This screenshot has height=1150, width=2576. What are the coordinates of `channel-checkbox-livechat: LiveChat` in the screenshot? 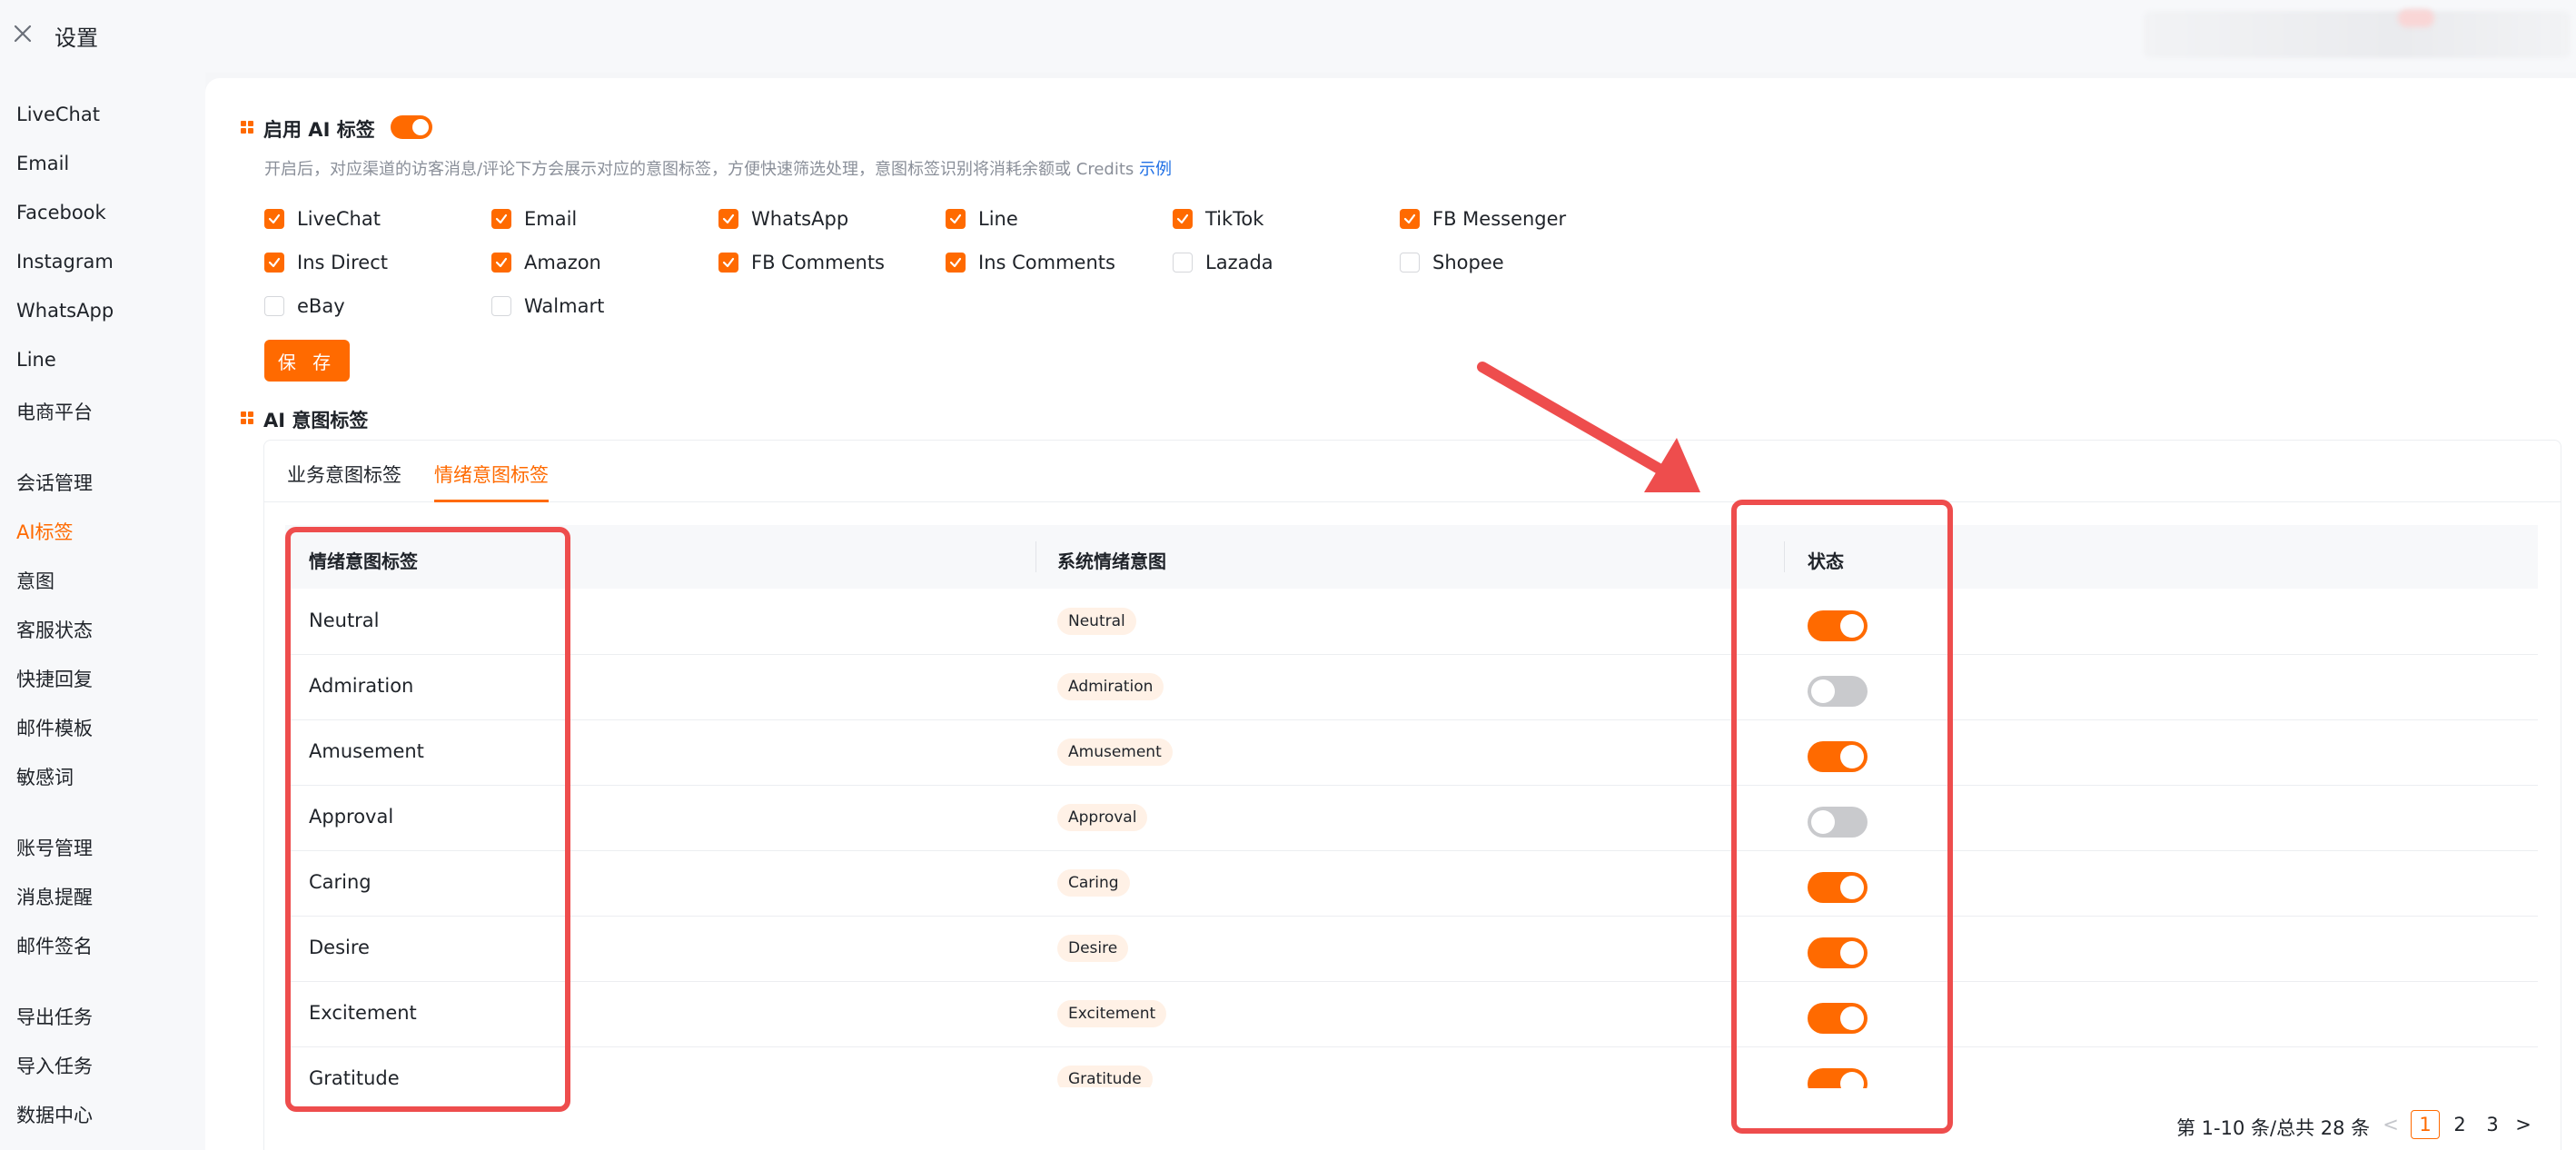 It's located at (322, 219).